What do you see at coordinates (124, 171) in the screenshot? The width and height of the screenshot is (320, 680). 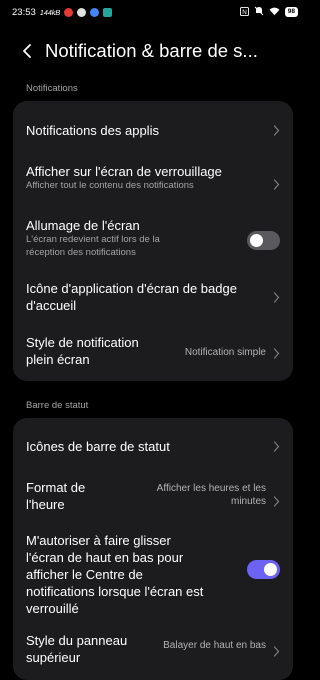 I see `row-title: Afficher sur l'écran de verrouillage` at bounding box center [124, 171].